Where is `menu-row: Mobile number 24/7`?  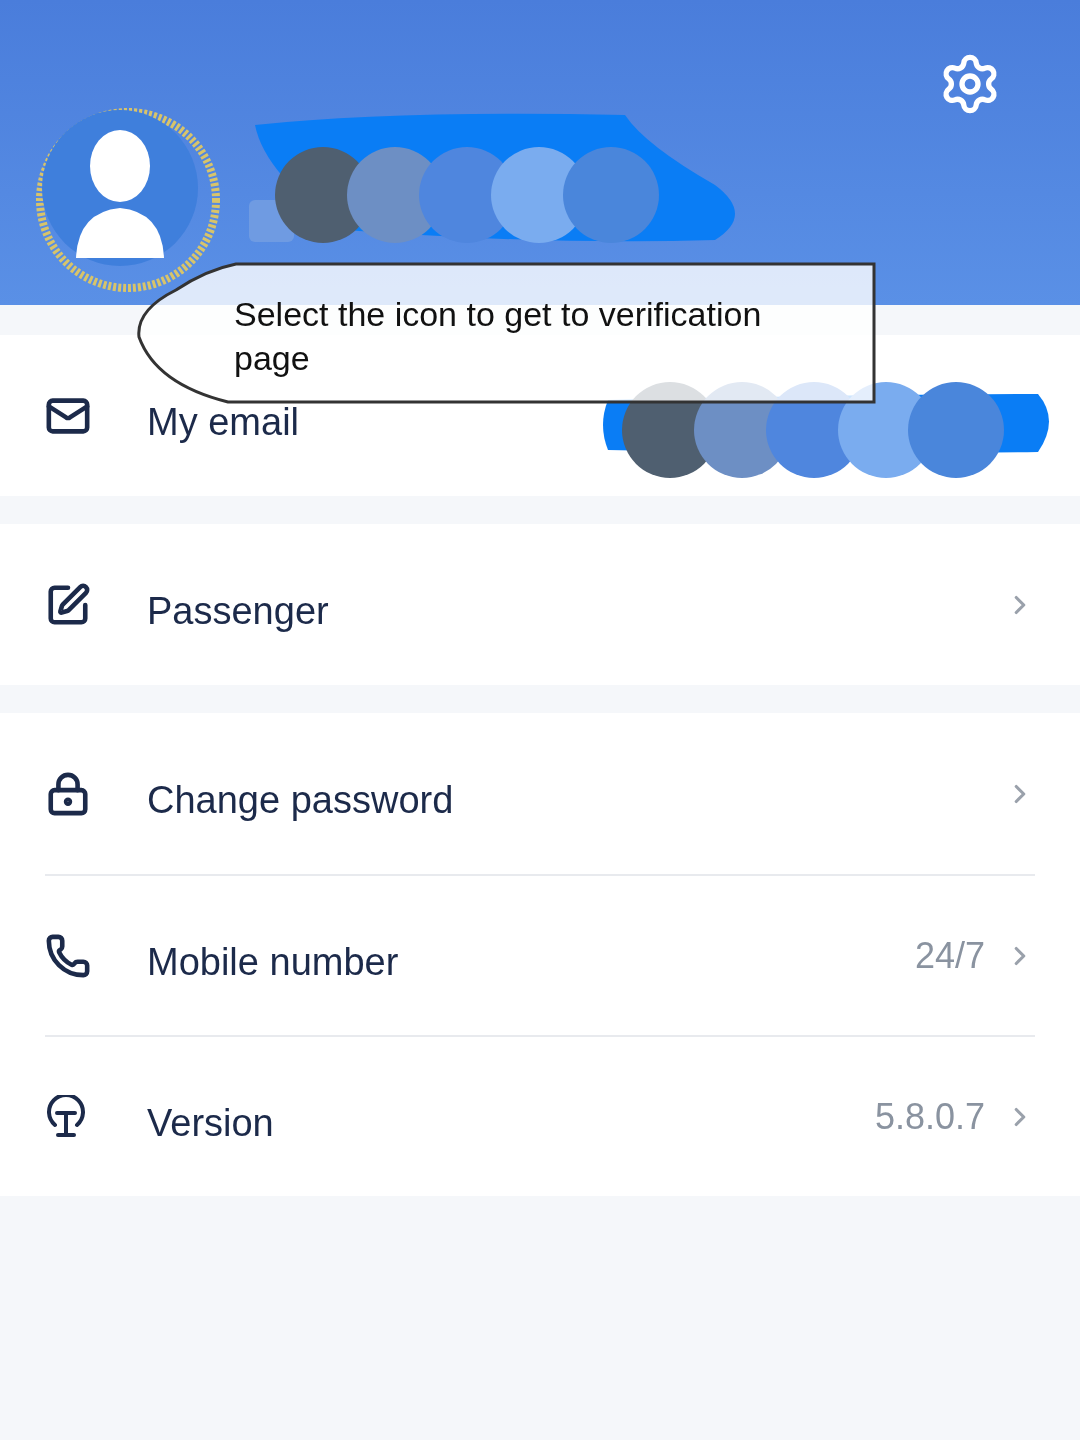
menu-row: Mobile number 24/7 is located at coordinates (540, 954).